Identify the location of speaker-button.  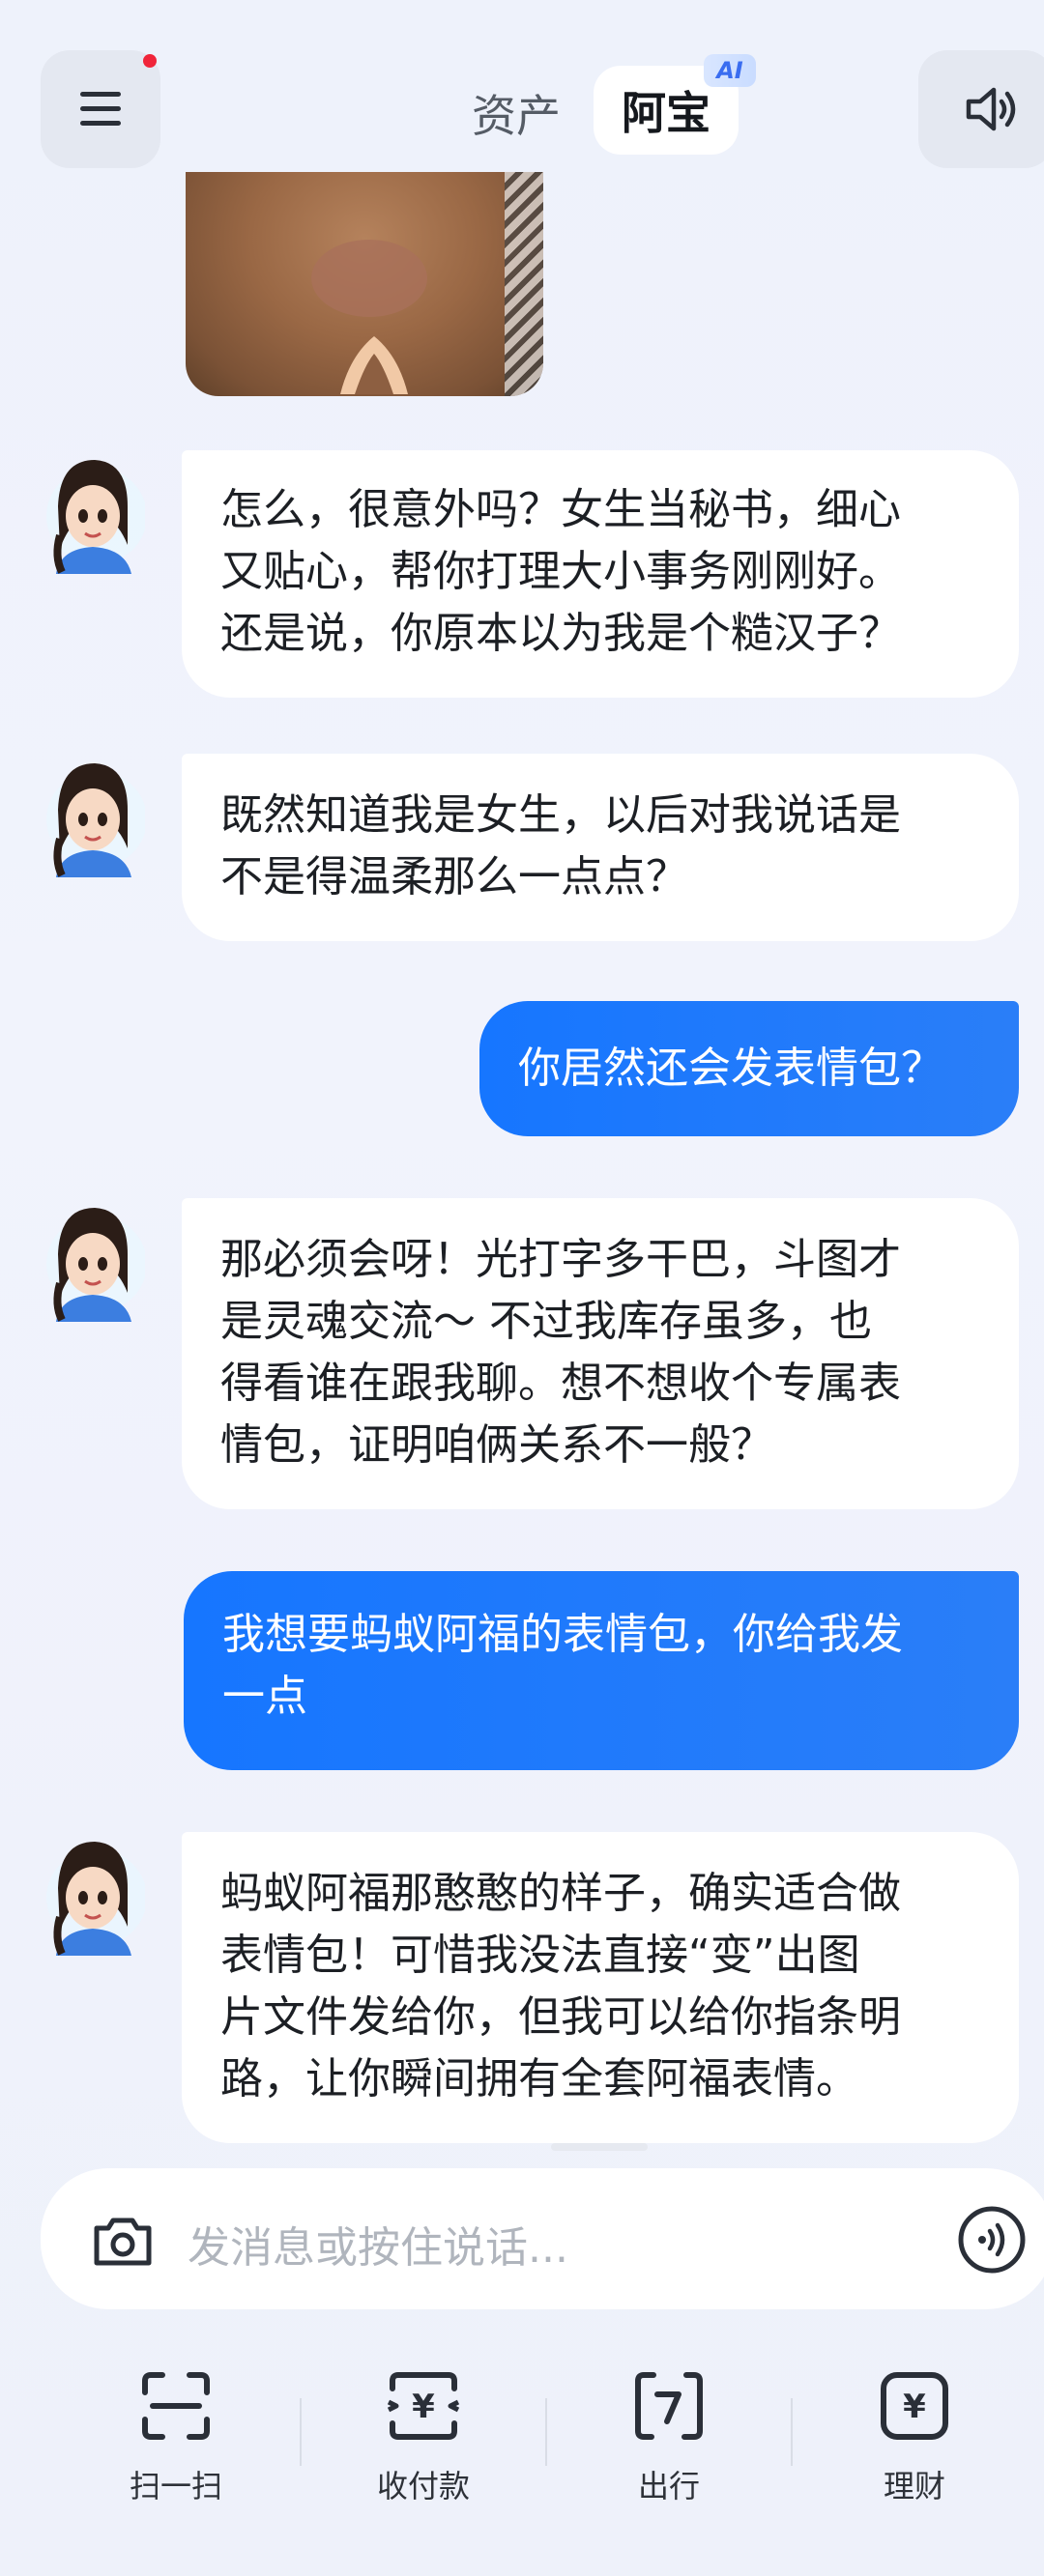
(981, 109).